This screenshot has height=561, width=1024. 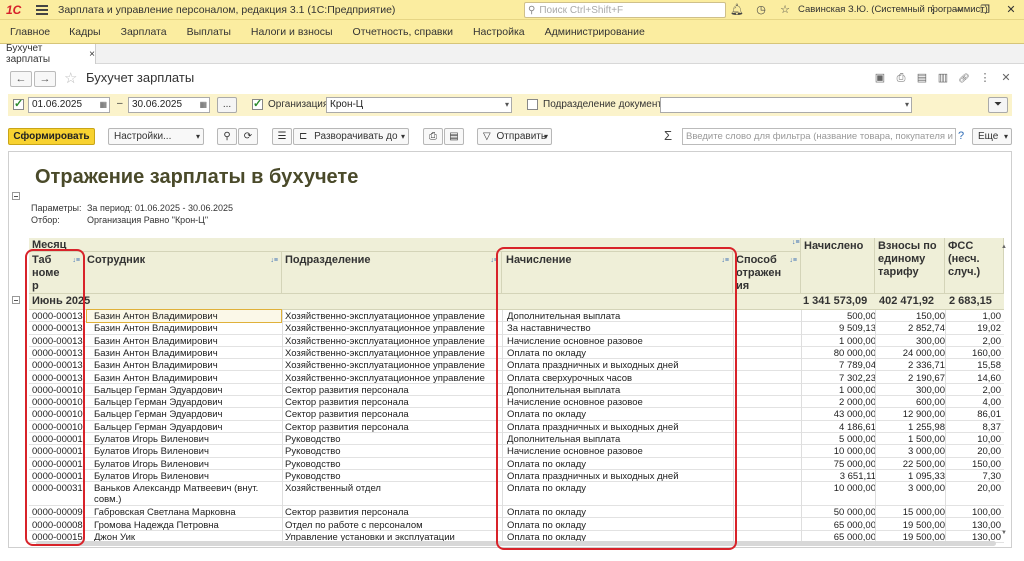 What do you see at coordinates (532, 10) in the screenshot?
I see `search-icon: ⚲` at bounding box center [532, 10].